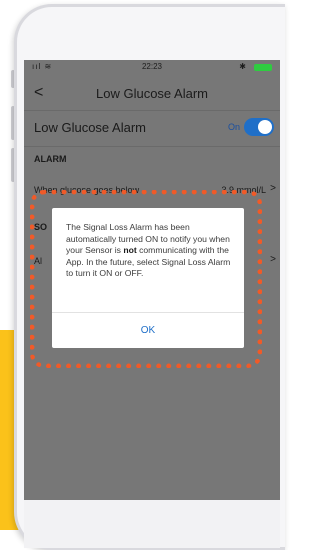  I want to click on ok-button: OK, so click(148, 330).